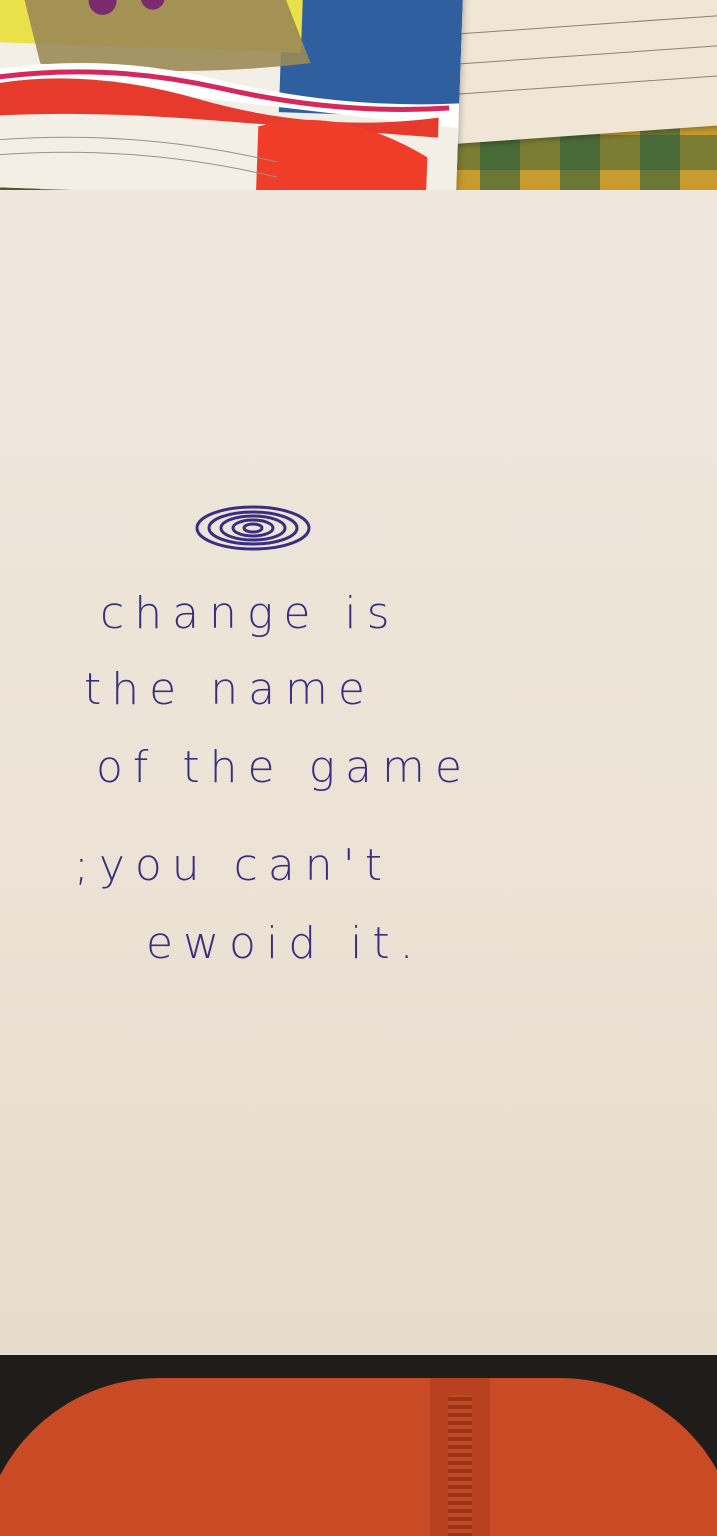 The image size is (717, 1536). I want to click on postcard-painting, so click(232, 102).